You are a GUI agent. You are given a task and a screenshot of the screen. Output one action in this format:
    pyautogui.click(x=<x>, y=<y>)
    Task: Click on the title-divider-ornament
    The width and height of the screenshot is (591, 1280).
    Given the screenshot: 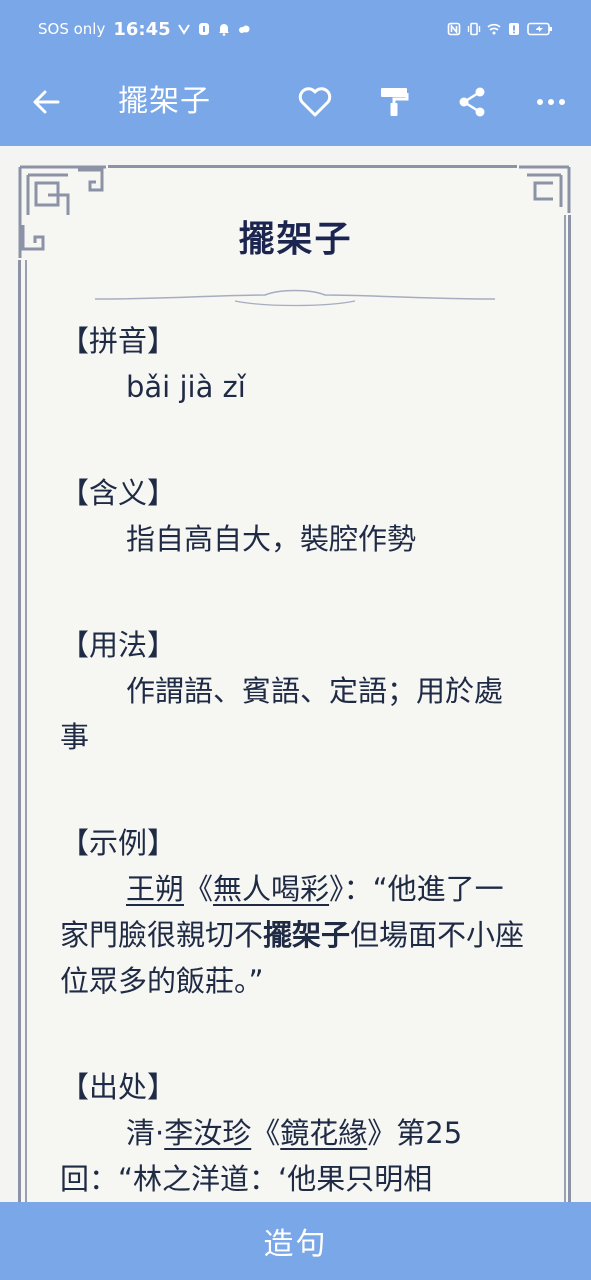 What is the action you would take?
    pyautogui.click(x=295, y=298)
    